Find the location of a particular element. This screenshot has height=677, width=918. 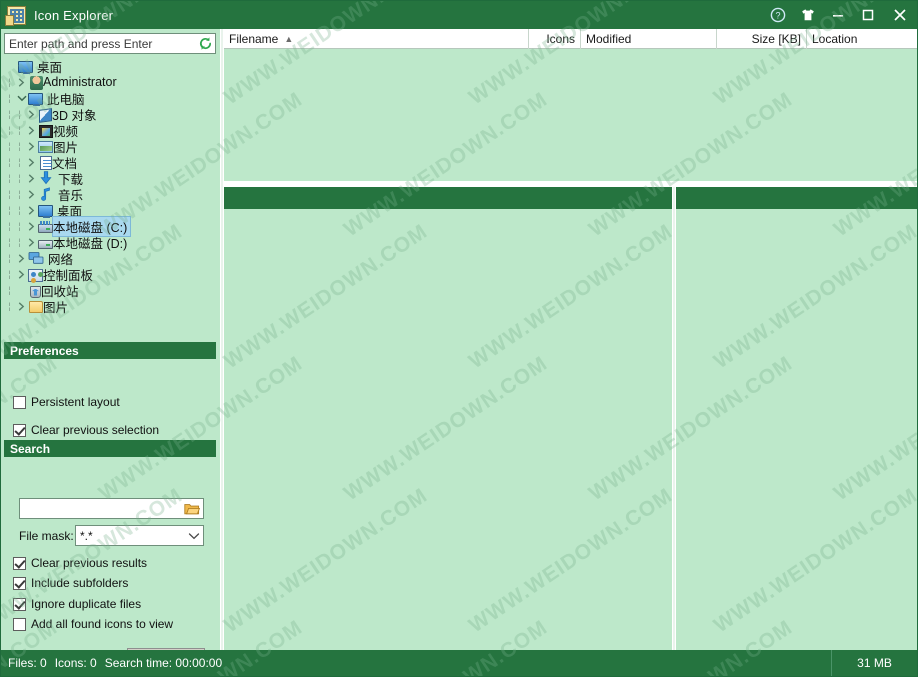

tree-item-label: 桌面 is located at coordinates (50, 67).